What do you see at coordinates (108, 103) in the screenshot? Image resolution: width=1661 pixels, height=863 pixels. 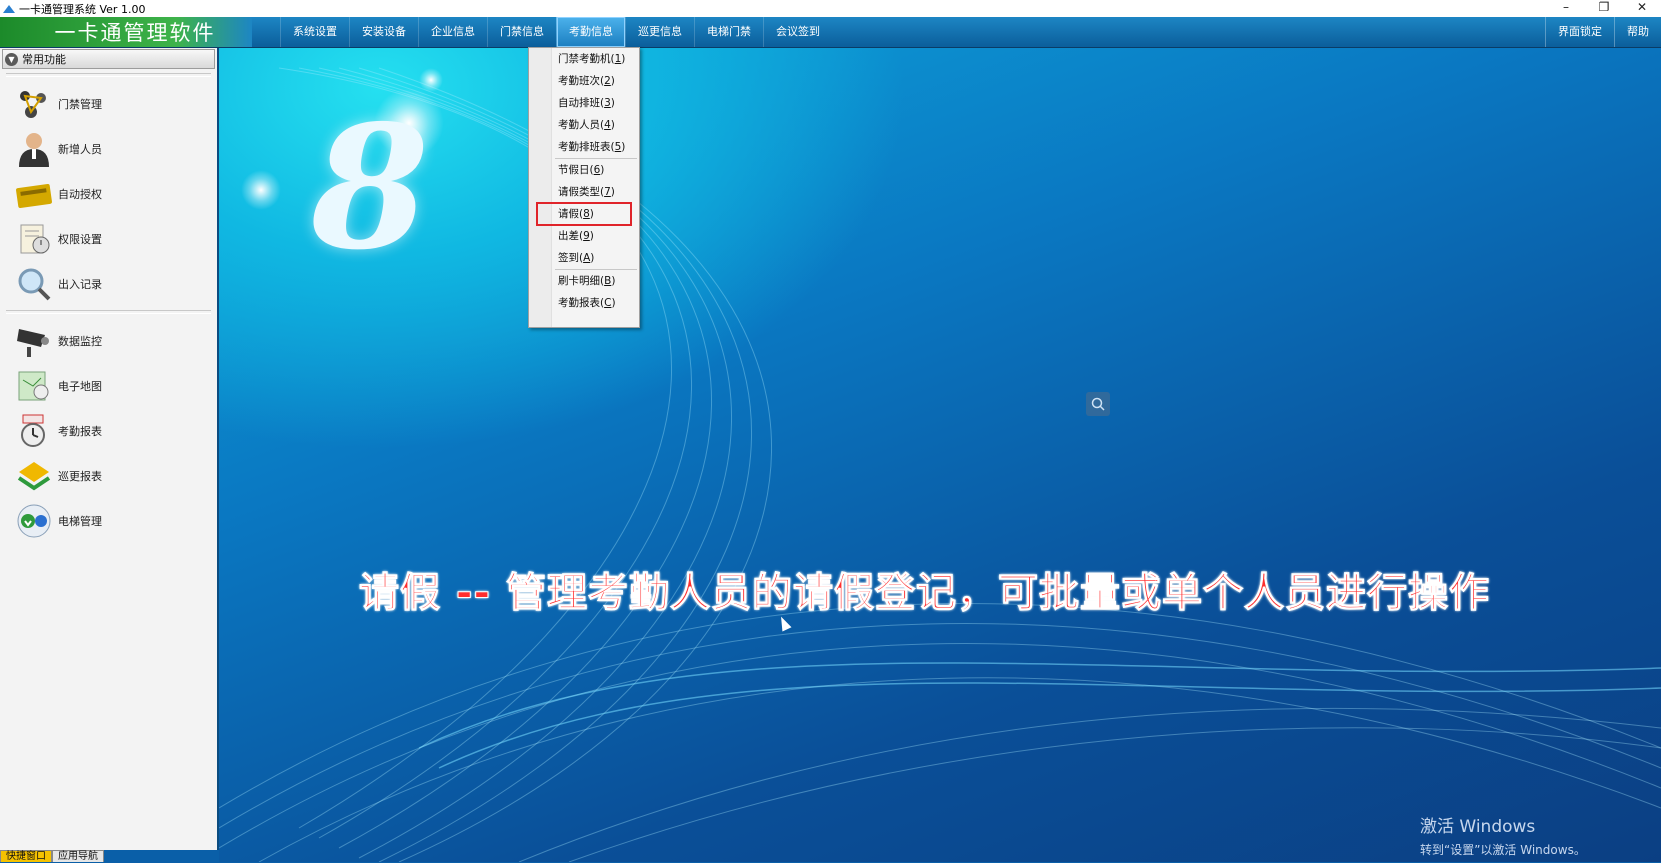 I see `sidebar-item-access-control: 门禁管理` at bounding box center [108, 103].